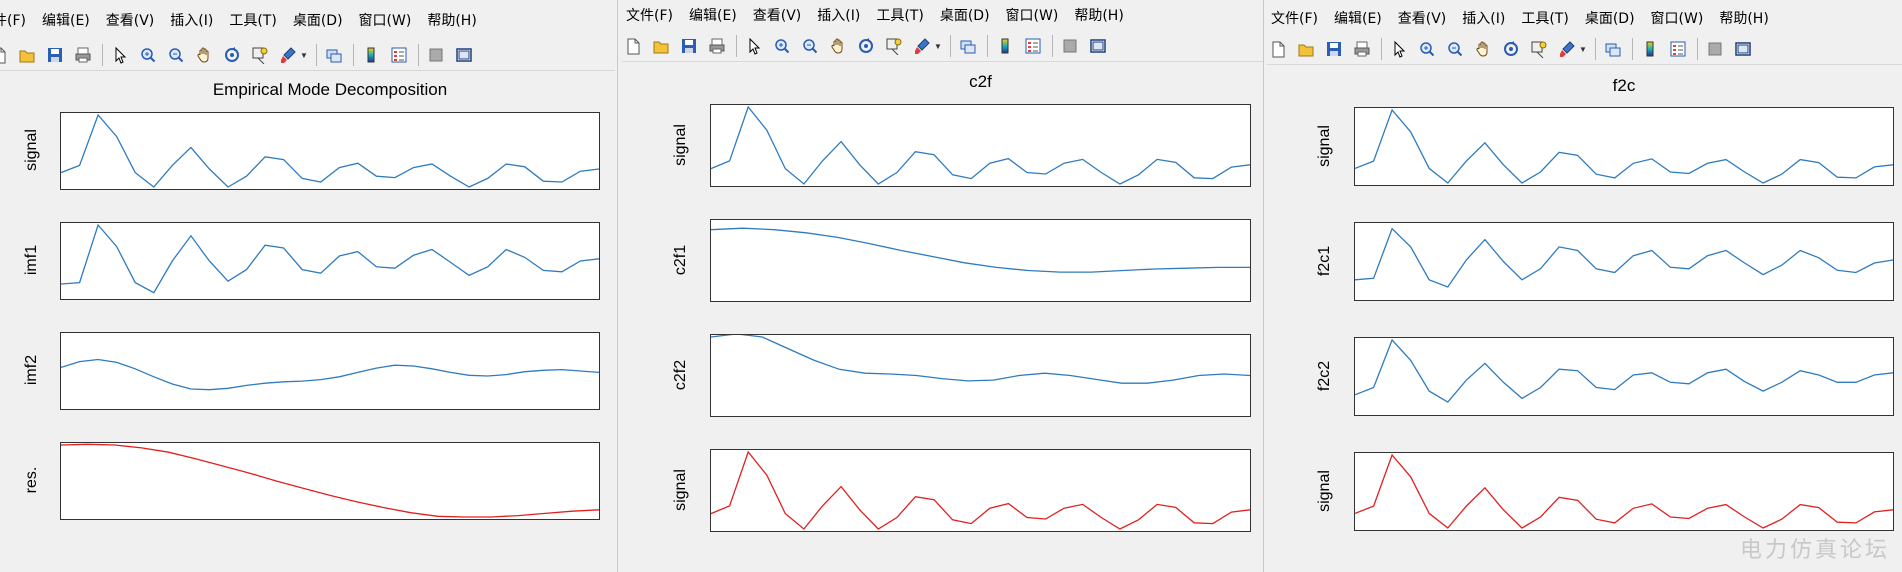  Describe the element at coordinates (31, 480) in the screenshot. I see `y-axis-label: res.` at that location.